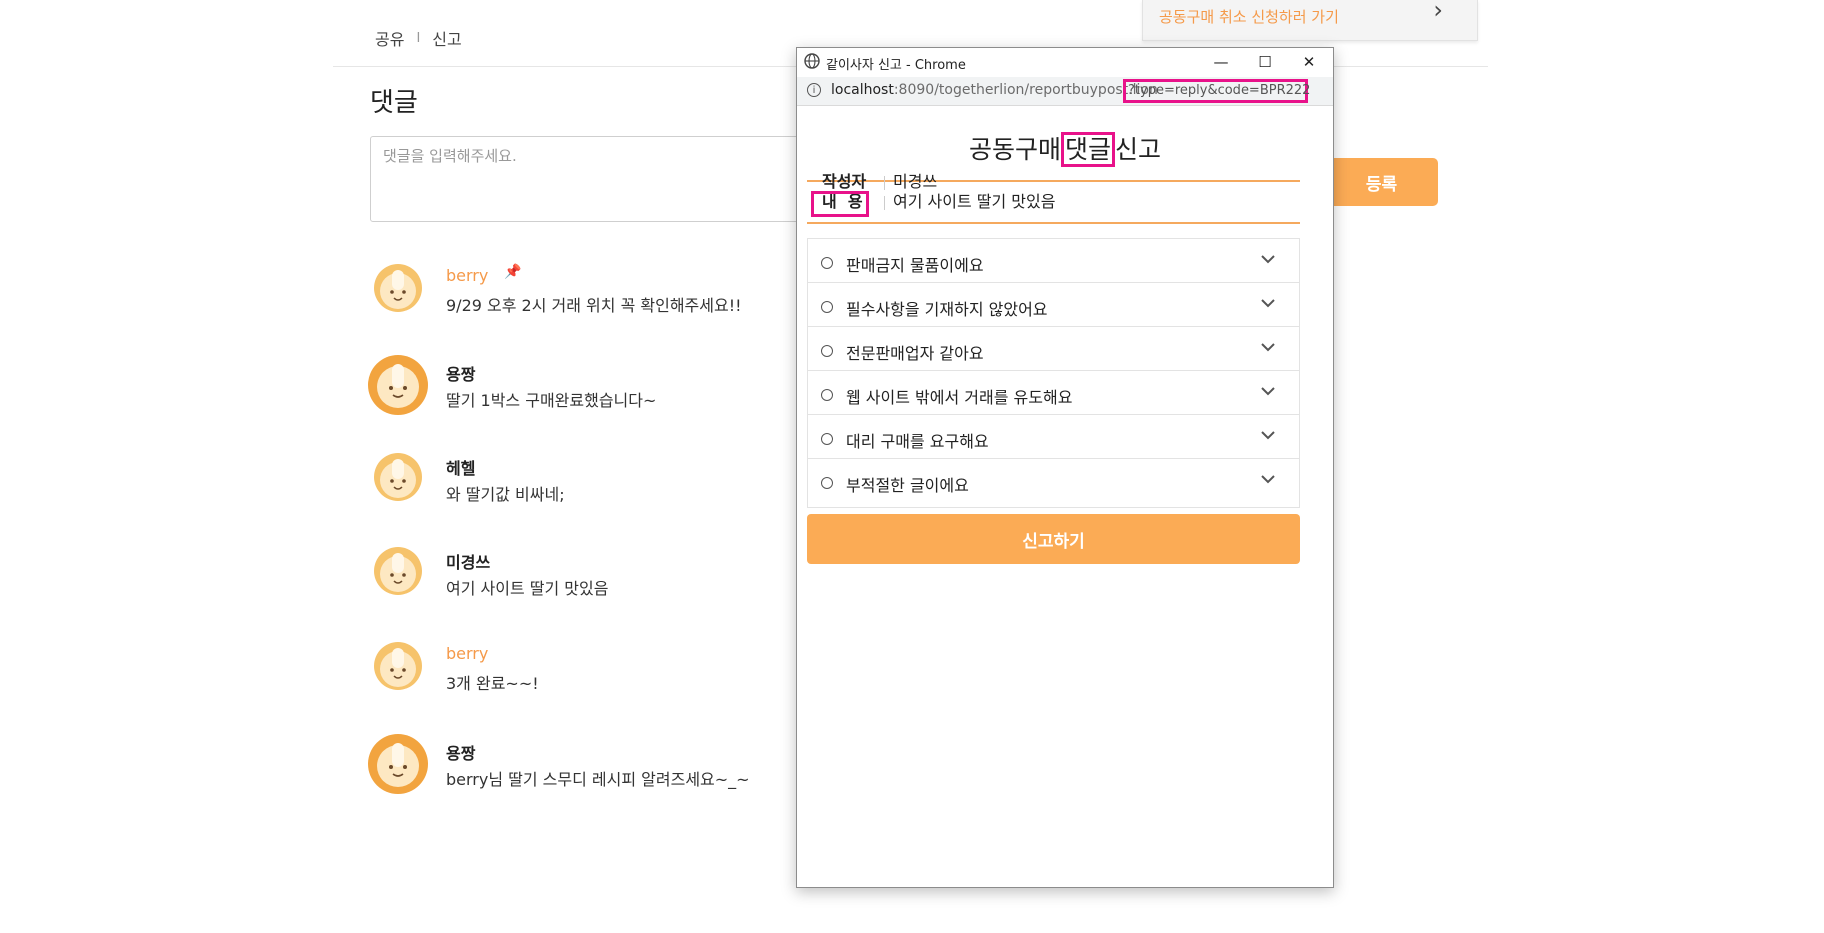  Describe the element at coordinates (862, 90) in the screenshot. I see `url-host: localhost` at that location.